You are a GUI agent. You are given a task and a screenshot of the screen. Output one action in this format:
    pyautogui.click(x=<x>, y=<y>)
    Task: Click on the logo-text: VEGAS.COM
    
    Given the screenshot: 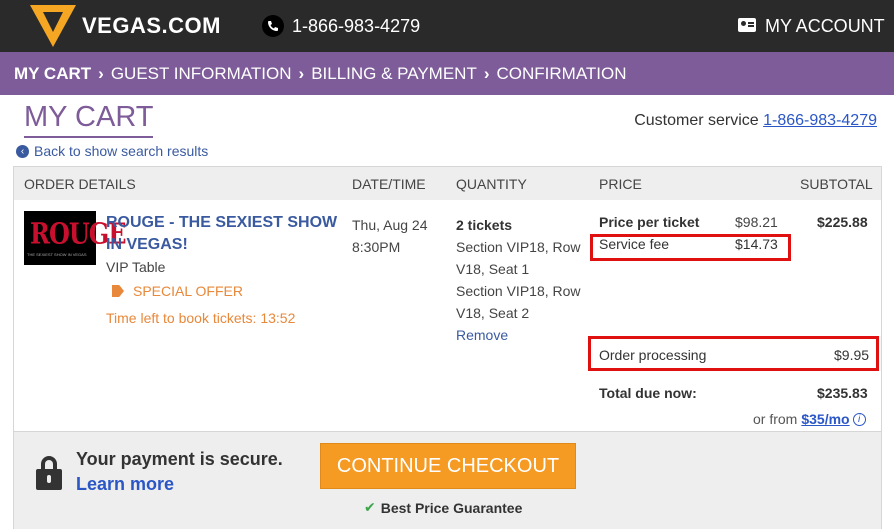 What is the action you would take?
    pyautogui.click(x=151, y=26)
    